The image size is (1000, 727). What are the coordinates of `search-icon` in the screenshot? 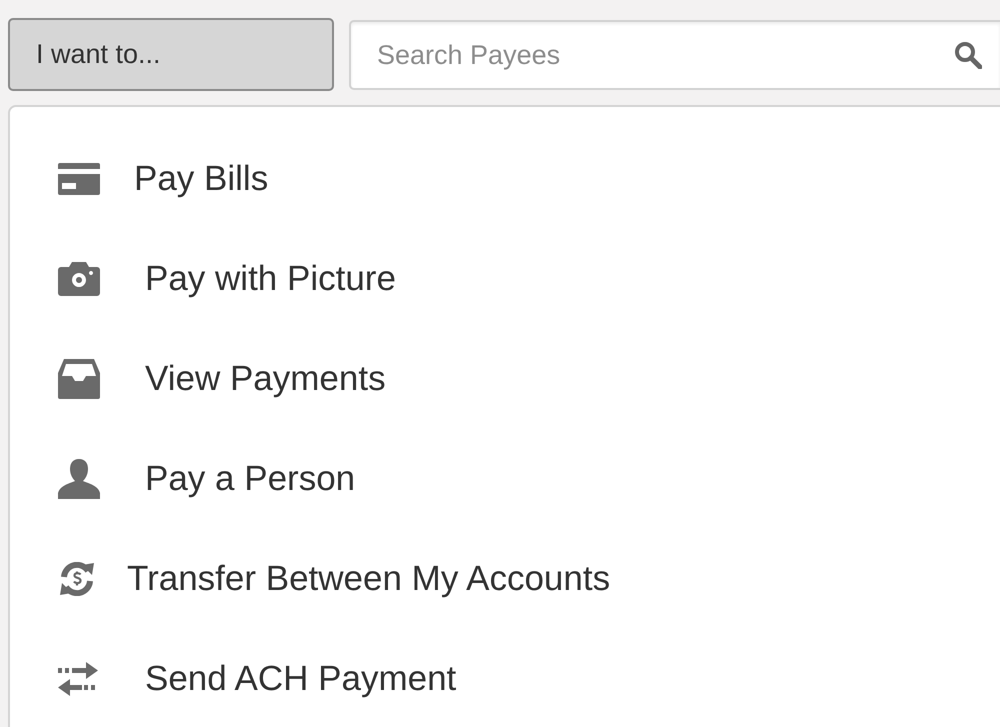 It's located at (968, 55).